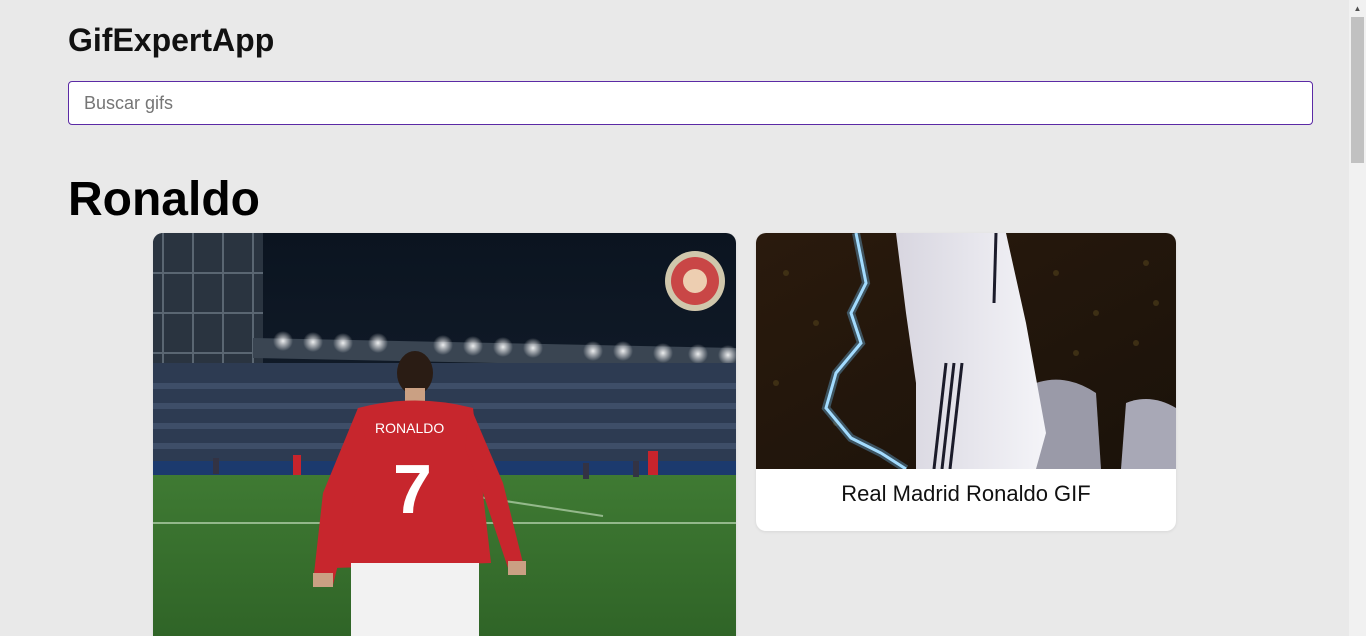 The width and height of the screenshot is (1366, 636). Describe the element at coordinates (966, 351) in the screenshot. I see `gif-image-ronaldo-real-madrid` at that location.